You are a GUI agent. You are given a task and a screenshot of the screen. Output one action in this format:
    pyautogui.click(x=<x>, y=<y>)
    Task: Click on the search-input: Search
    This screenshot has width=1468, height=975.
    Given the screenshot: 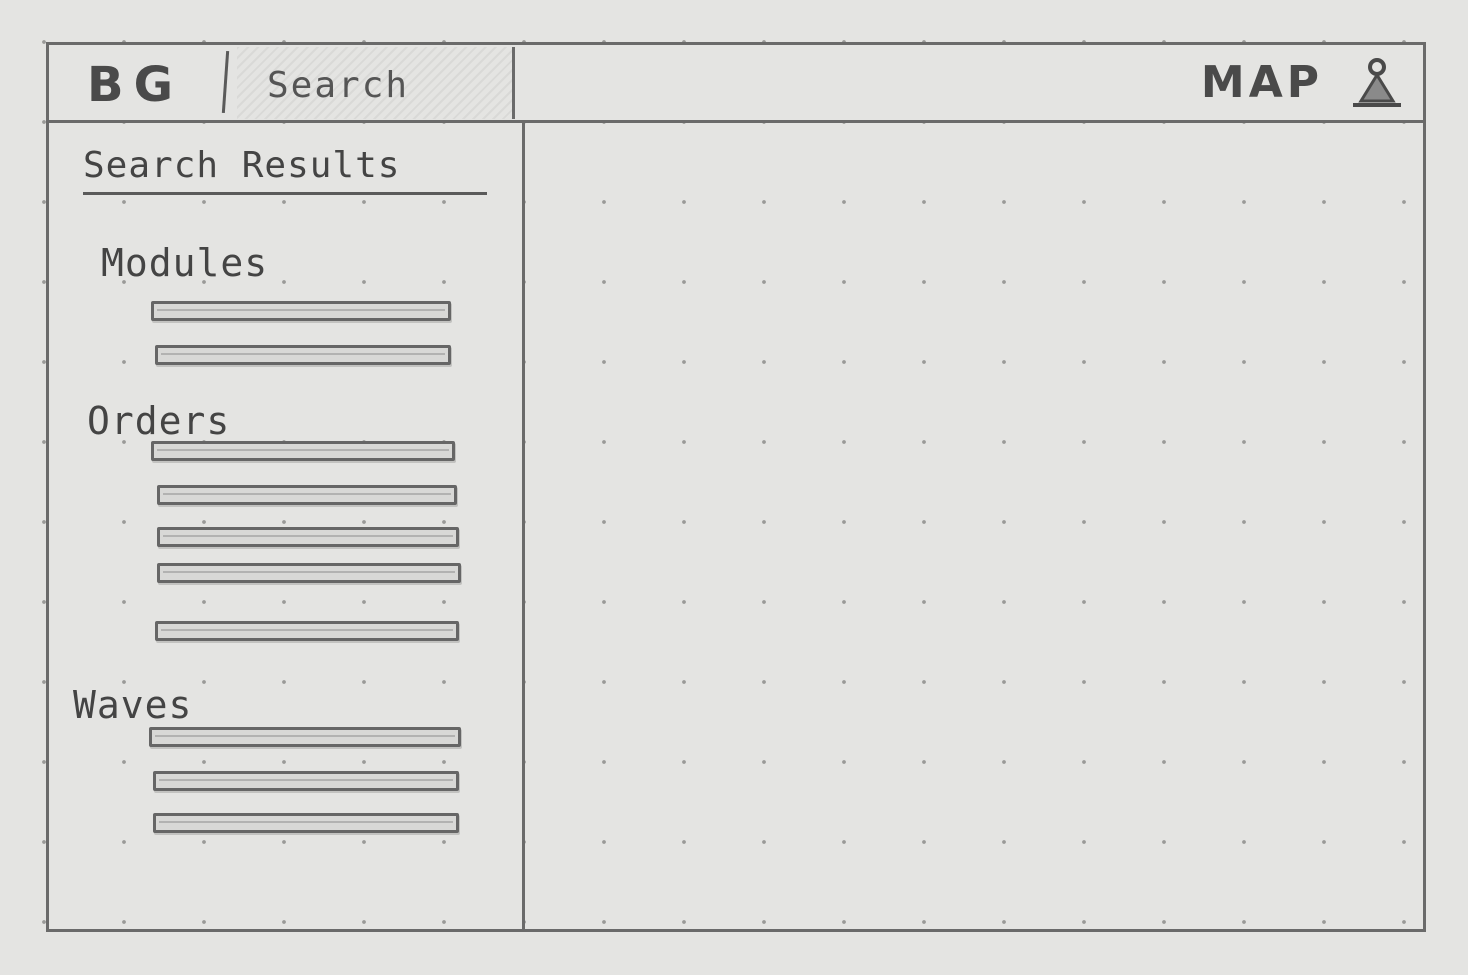 What is the action you would take?
    pyautogui.click(x=376, y=83)
    